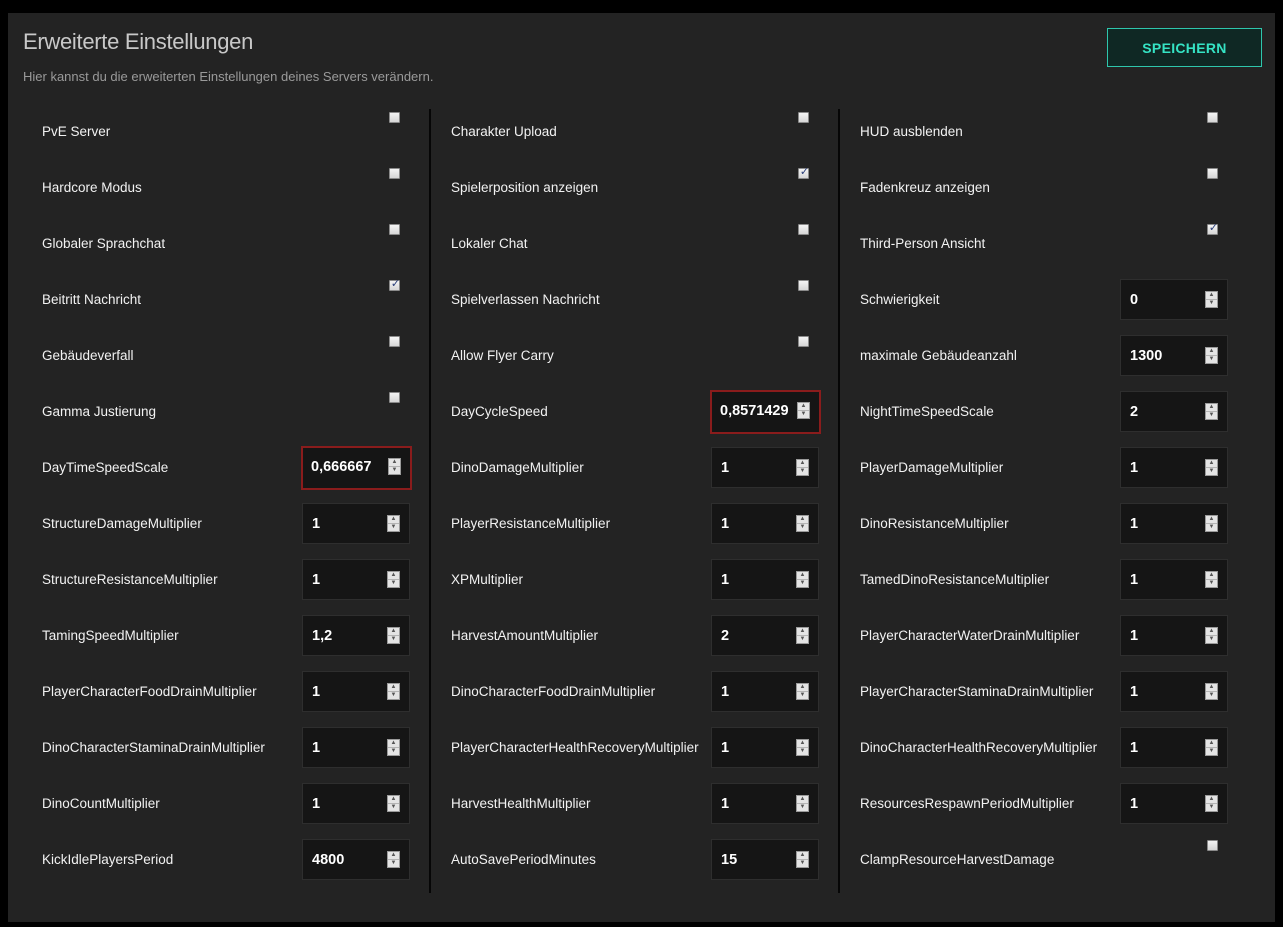 This screenshot has height=927, width=1283. I want to click on xpmultiplier-number-input: 1 ▲ ▼, so click(765, 579).